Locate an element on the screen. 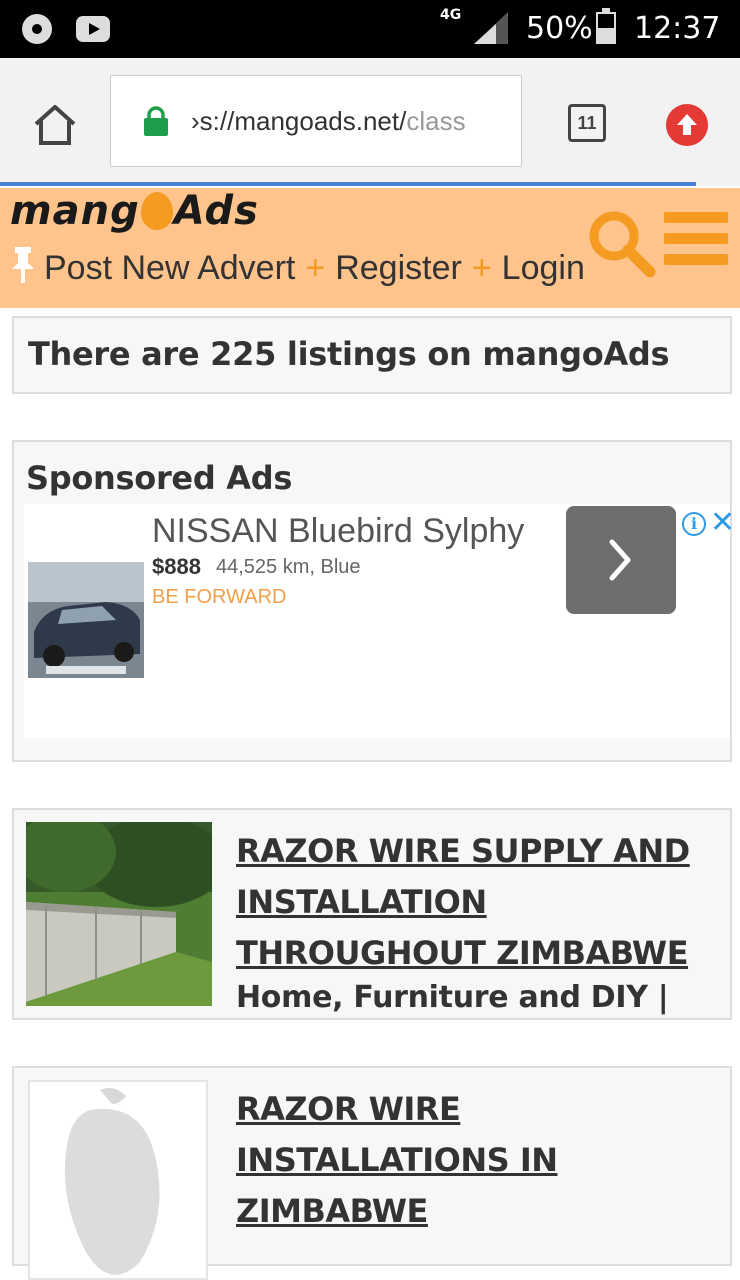 Image resolution: width=740 pixels, height=1280 pixels. listing-count-box: There are 225 listings on mangoAds is located at coordinates (372, 355).